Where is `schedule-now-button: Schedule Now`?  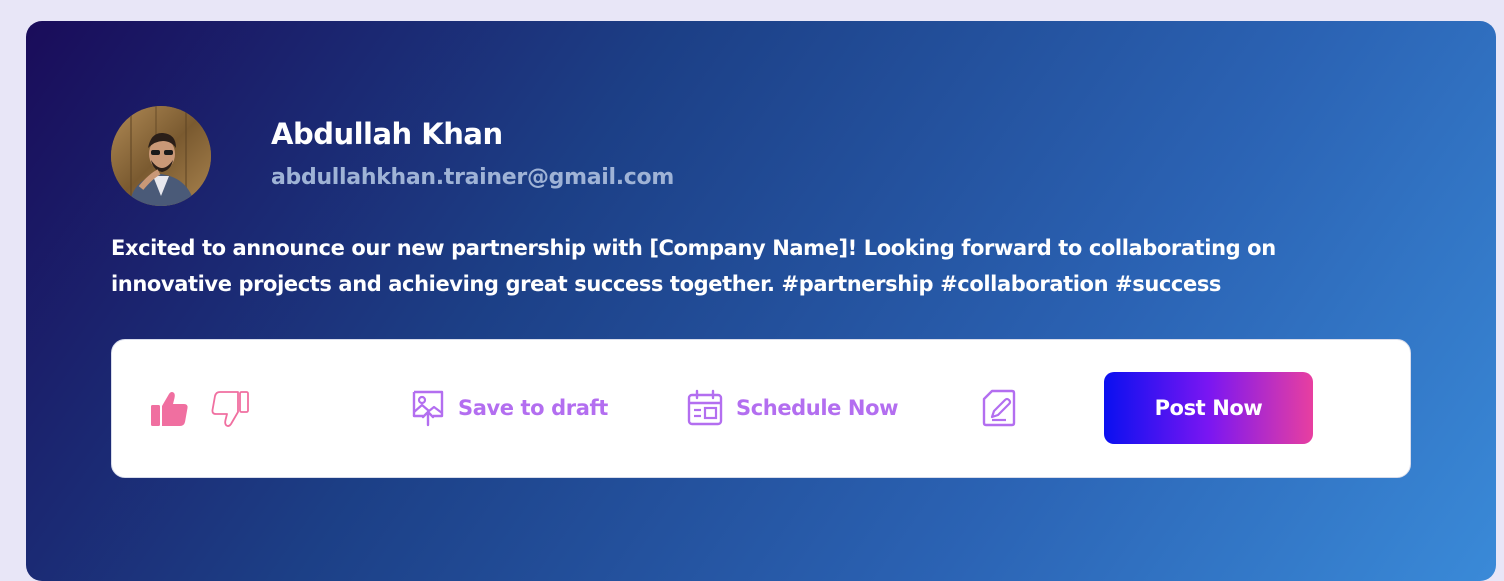
schedule-now-button: Schedule Now is located at coordinates (793, 408).